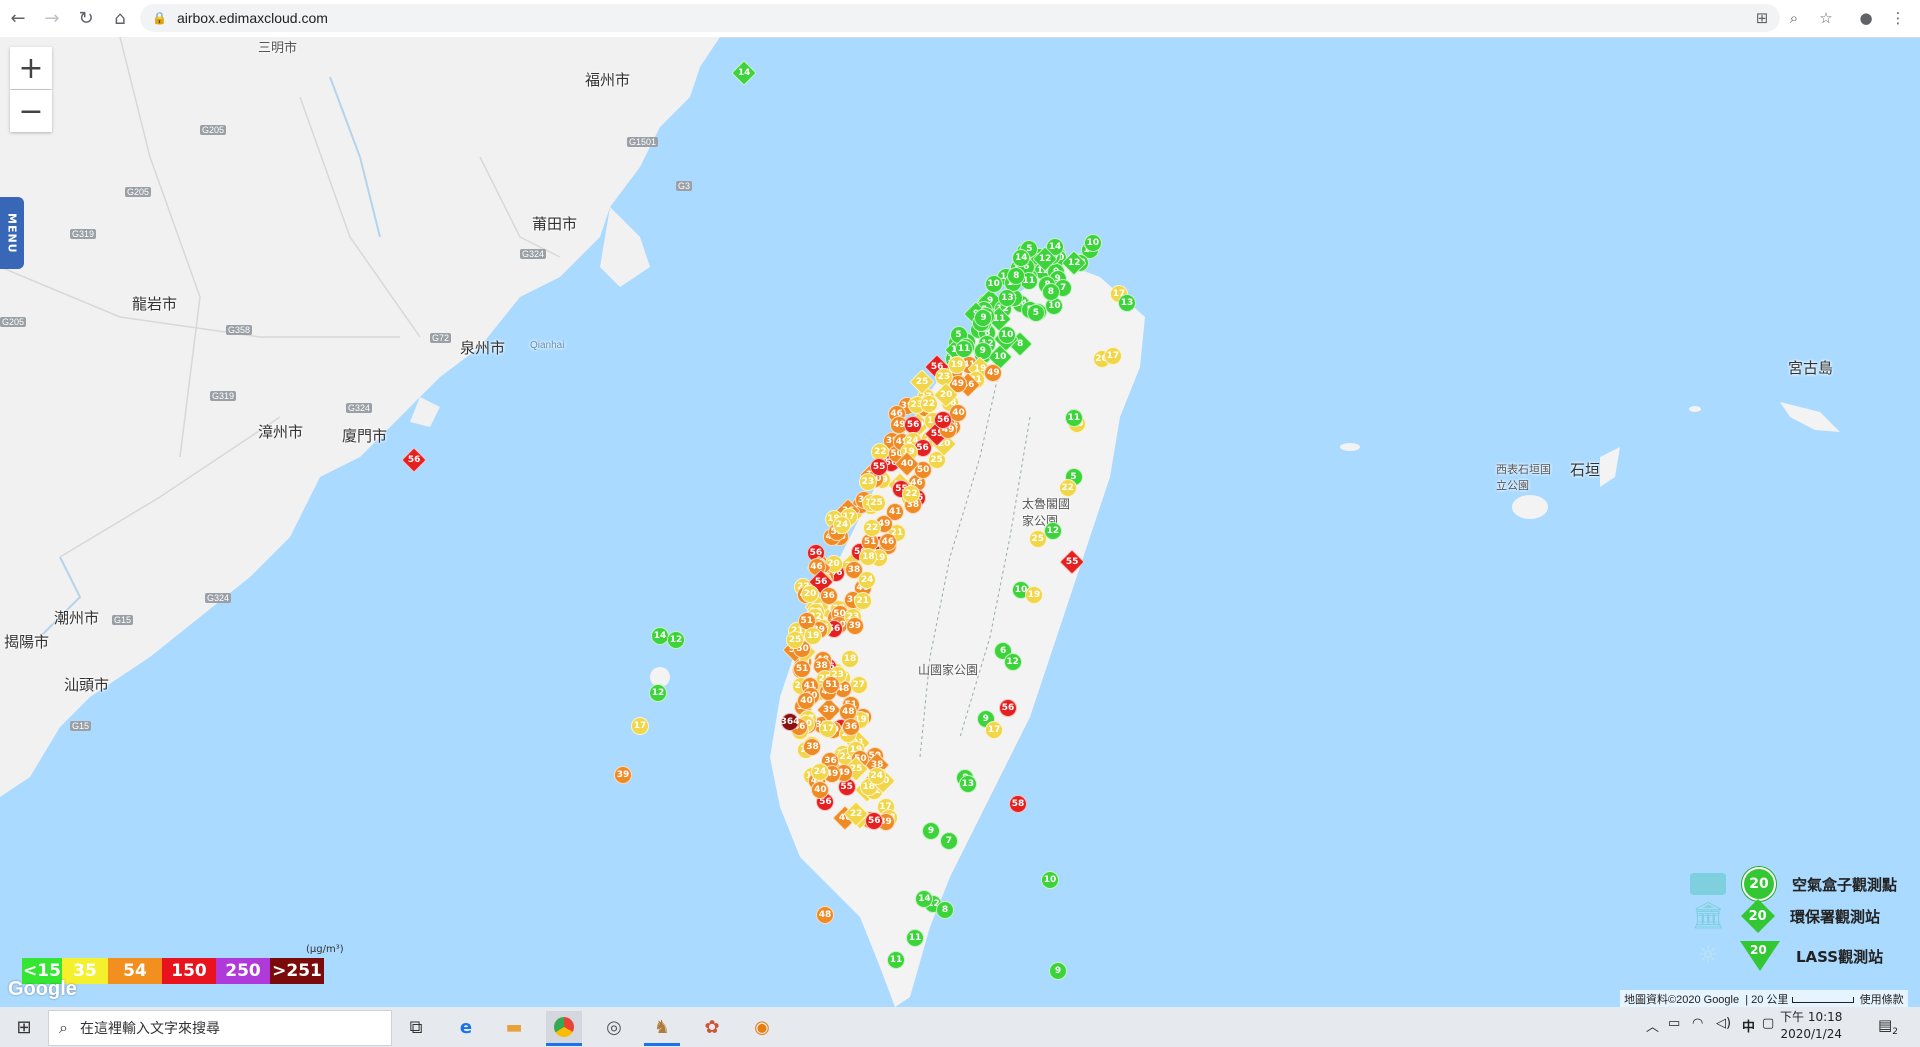 Image resolution: width=1920 pixels, height=1047 pixels. I want to click on taskbar-clock: 下午 10:18 2020/1/24, so click(1811, 1026).